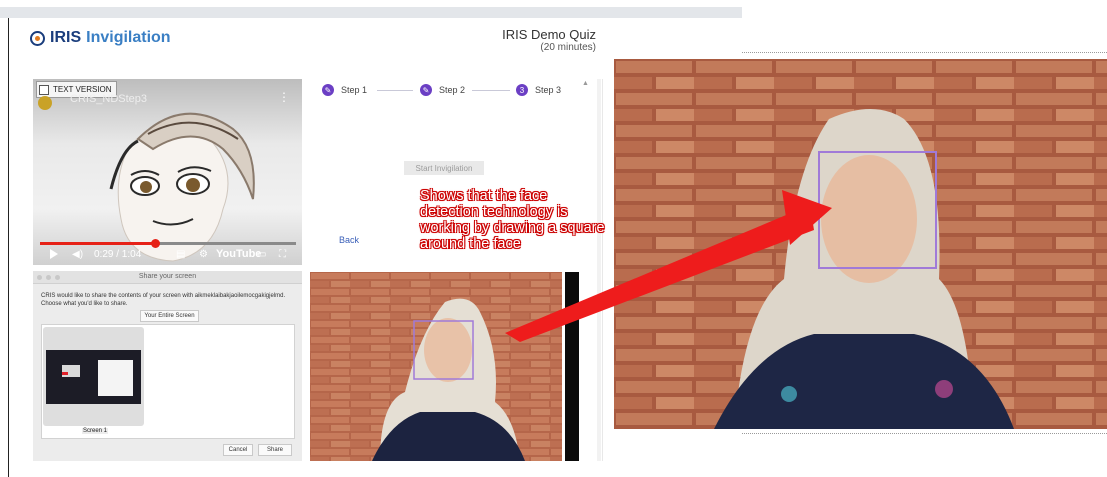 This screenshot has width=1107, height=477. Describe the element at coordinates (443, 350) in the screenshot. I see `face-detection-box-small` at that location.